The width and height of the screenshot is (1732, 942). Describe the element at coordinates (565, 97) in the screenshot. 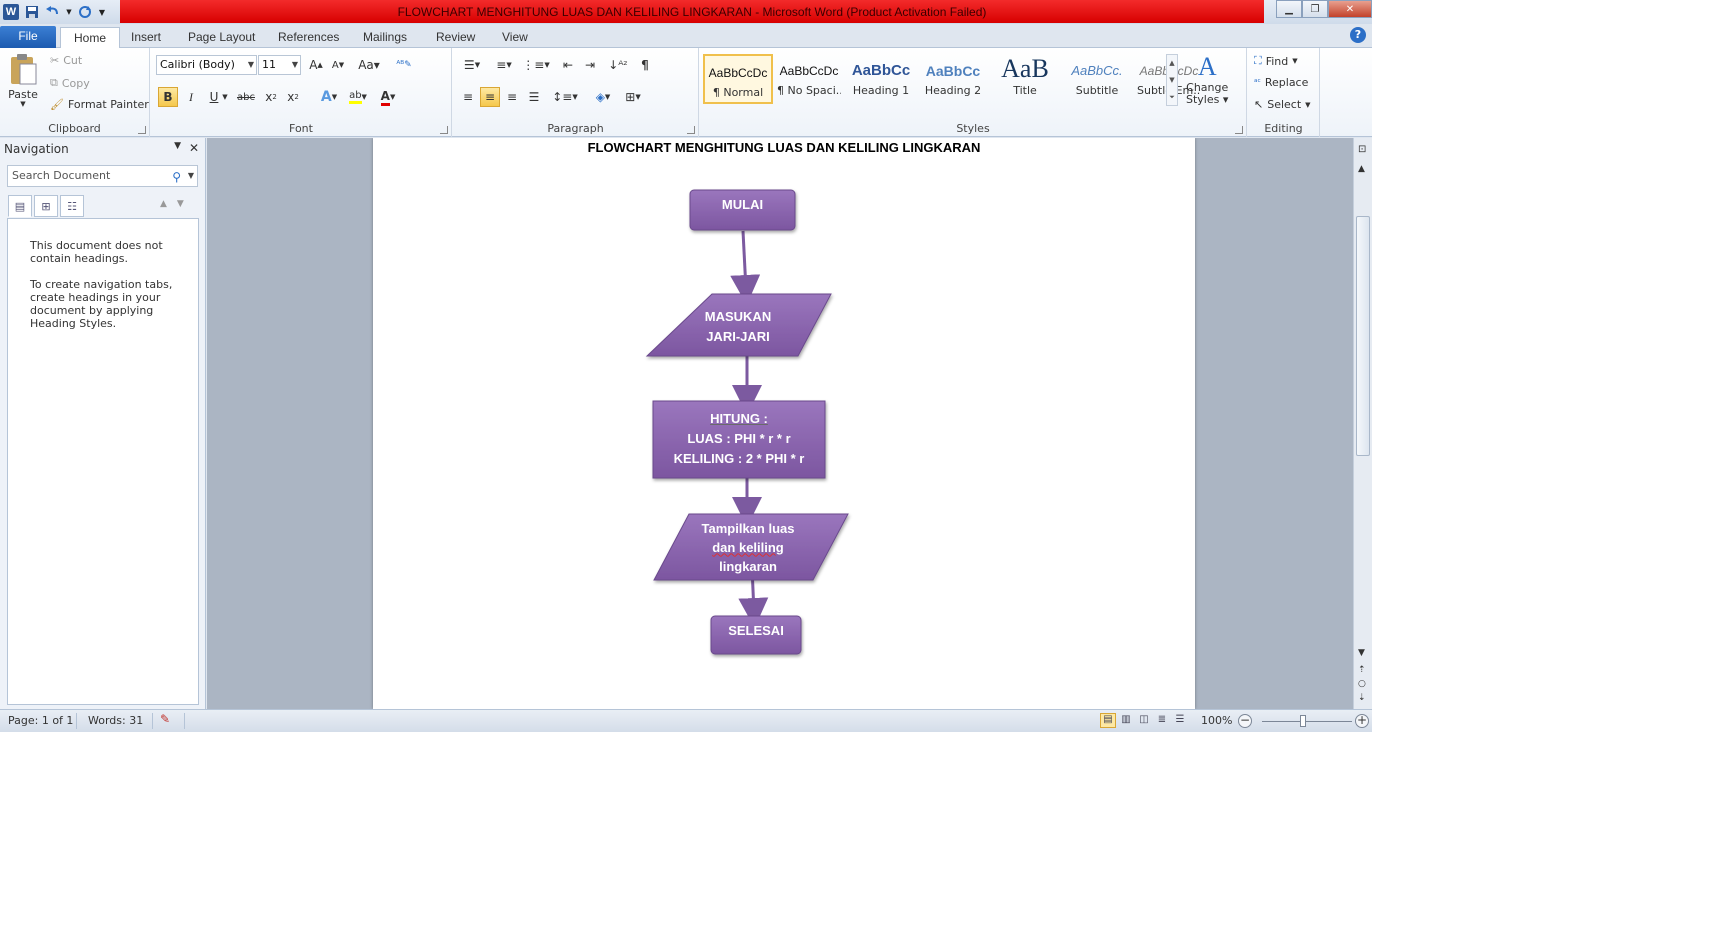

I see `line-spacing-icon: ↕≡ ▼` at that location.